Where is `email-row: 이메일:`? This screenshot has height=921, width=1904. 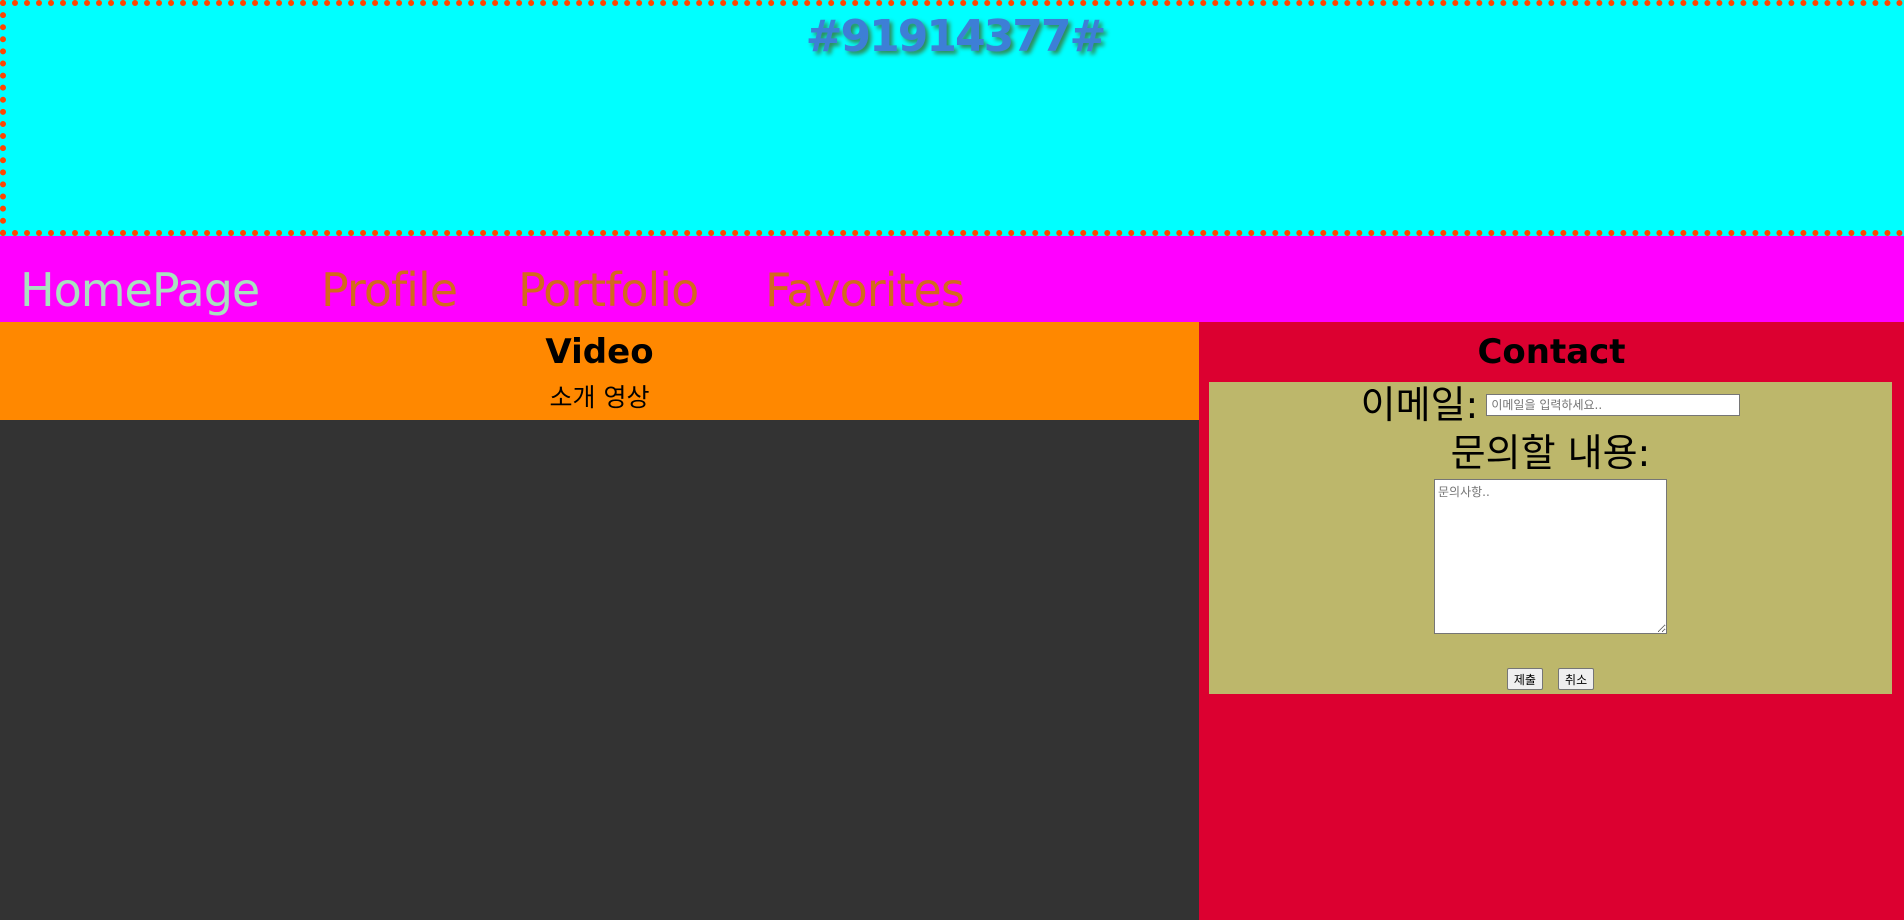 email-row: 이메일: is located at coordinates (1550, 405).